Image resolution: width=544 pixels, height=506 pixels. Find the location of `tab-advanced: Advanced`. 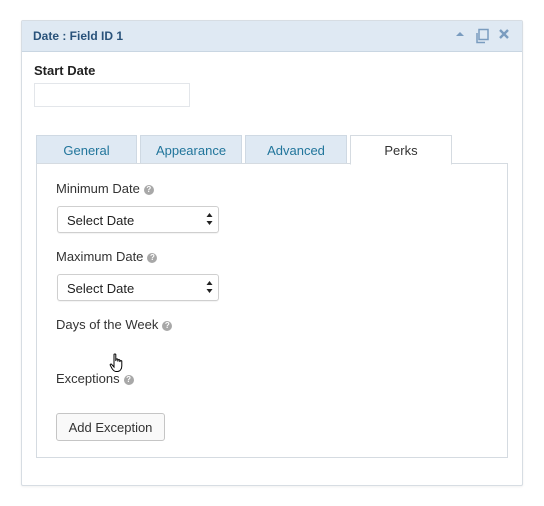

tab-advanced: Advanced is located at coordinates (296, 149).